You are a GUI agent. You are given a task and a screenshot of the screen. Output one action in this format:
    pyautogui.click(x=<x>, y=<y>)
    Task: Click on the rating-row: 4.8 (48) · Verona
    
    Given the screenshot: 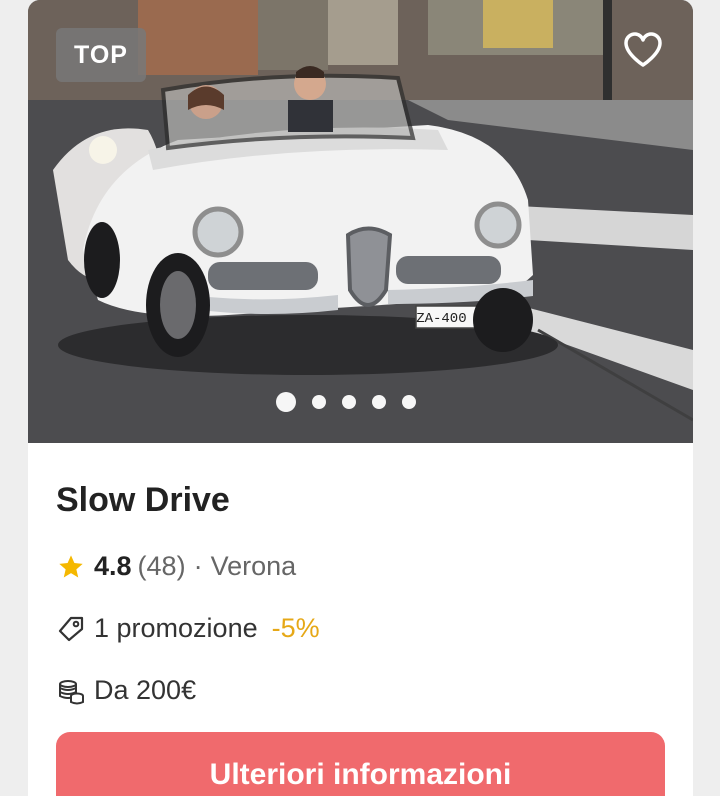 What is the action you would take?
    pyautogui.click(x=176, y=566)
    